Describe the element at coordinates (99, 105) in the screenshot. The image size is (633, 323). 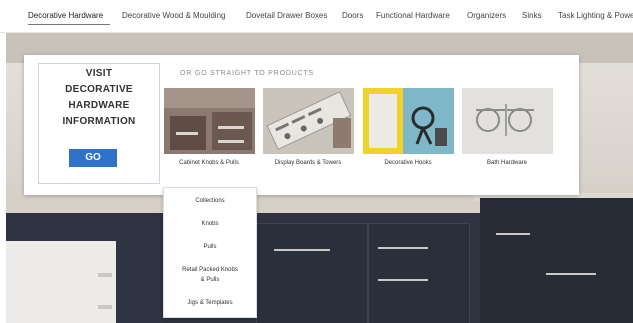
I see `visit-text: HARDWARE` at that location.